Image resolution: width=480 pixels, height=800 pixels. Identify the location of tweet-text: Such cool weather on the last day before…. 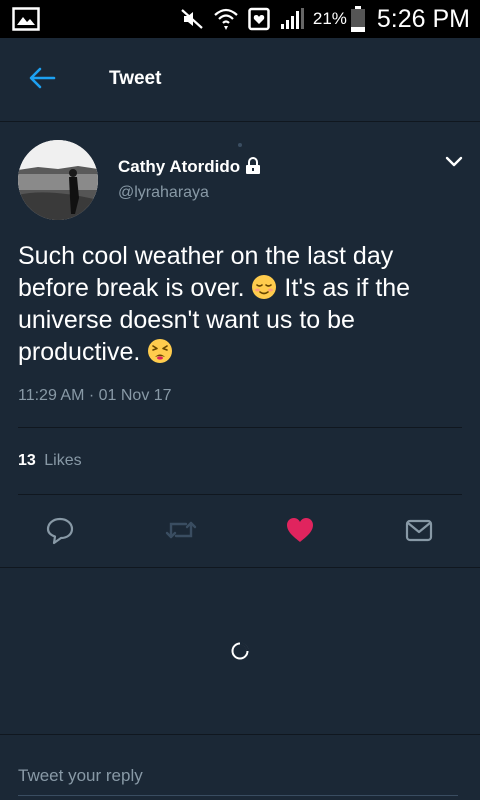
(238, 304).